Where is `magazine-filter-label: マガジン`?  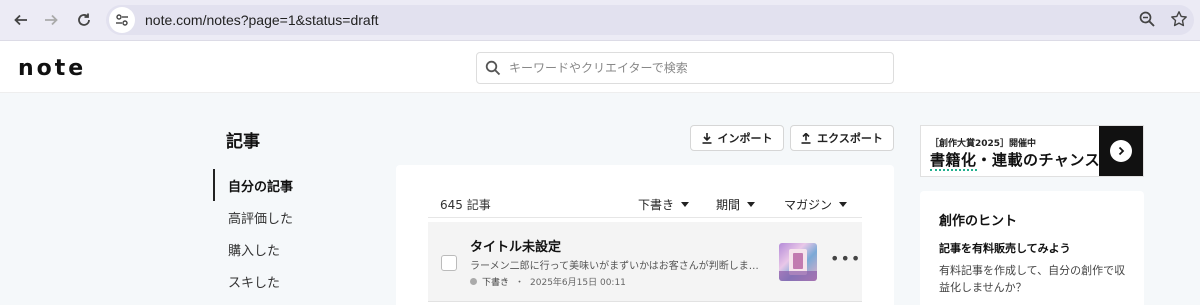
magazine-filter-label: マガジン is located at coordinates (808, 205).